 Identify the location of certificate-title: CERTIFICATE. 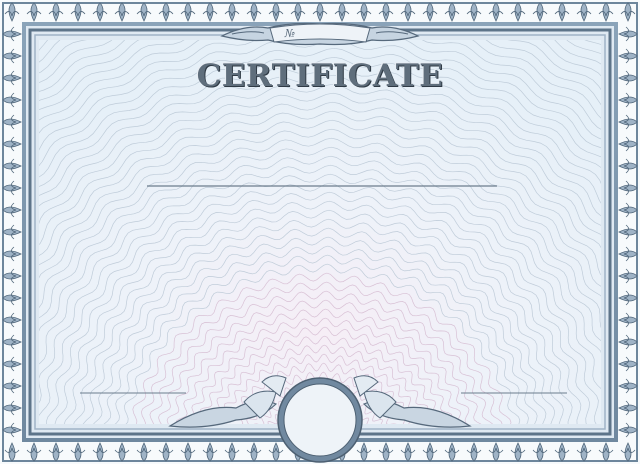
(320, 76).